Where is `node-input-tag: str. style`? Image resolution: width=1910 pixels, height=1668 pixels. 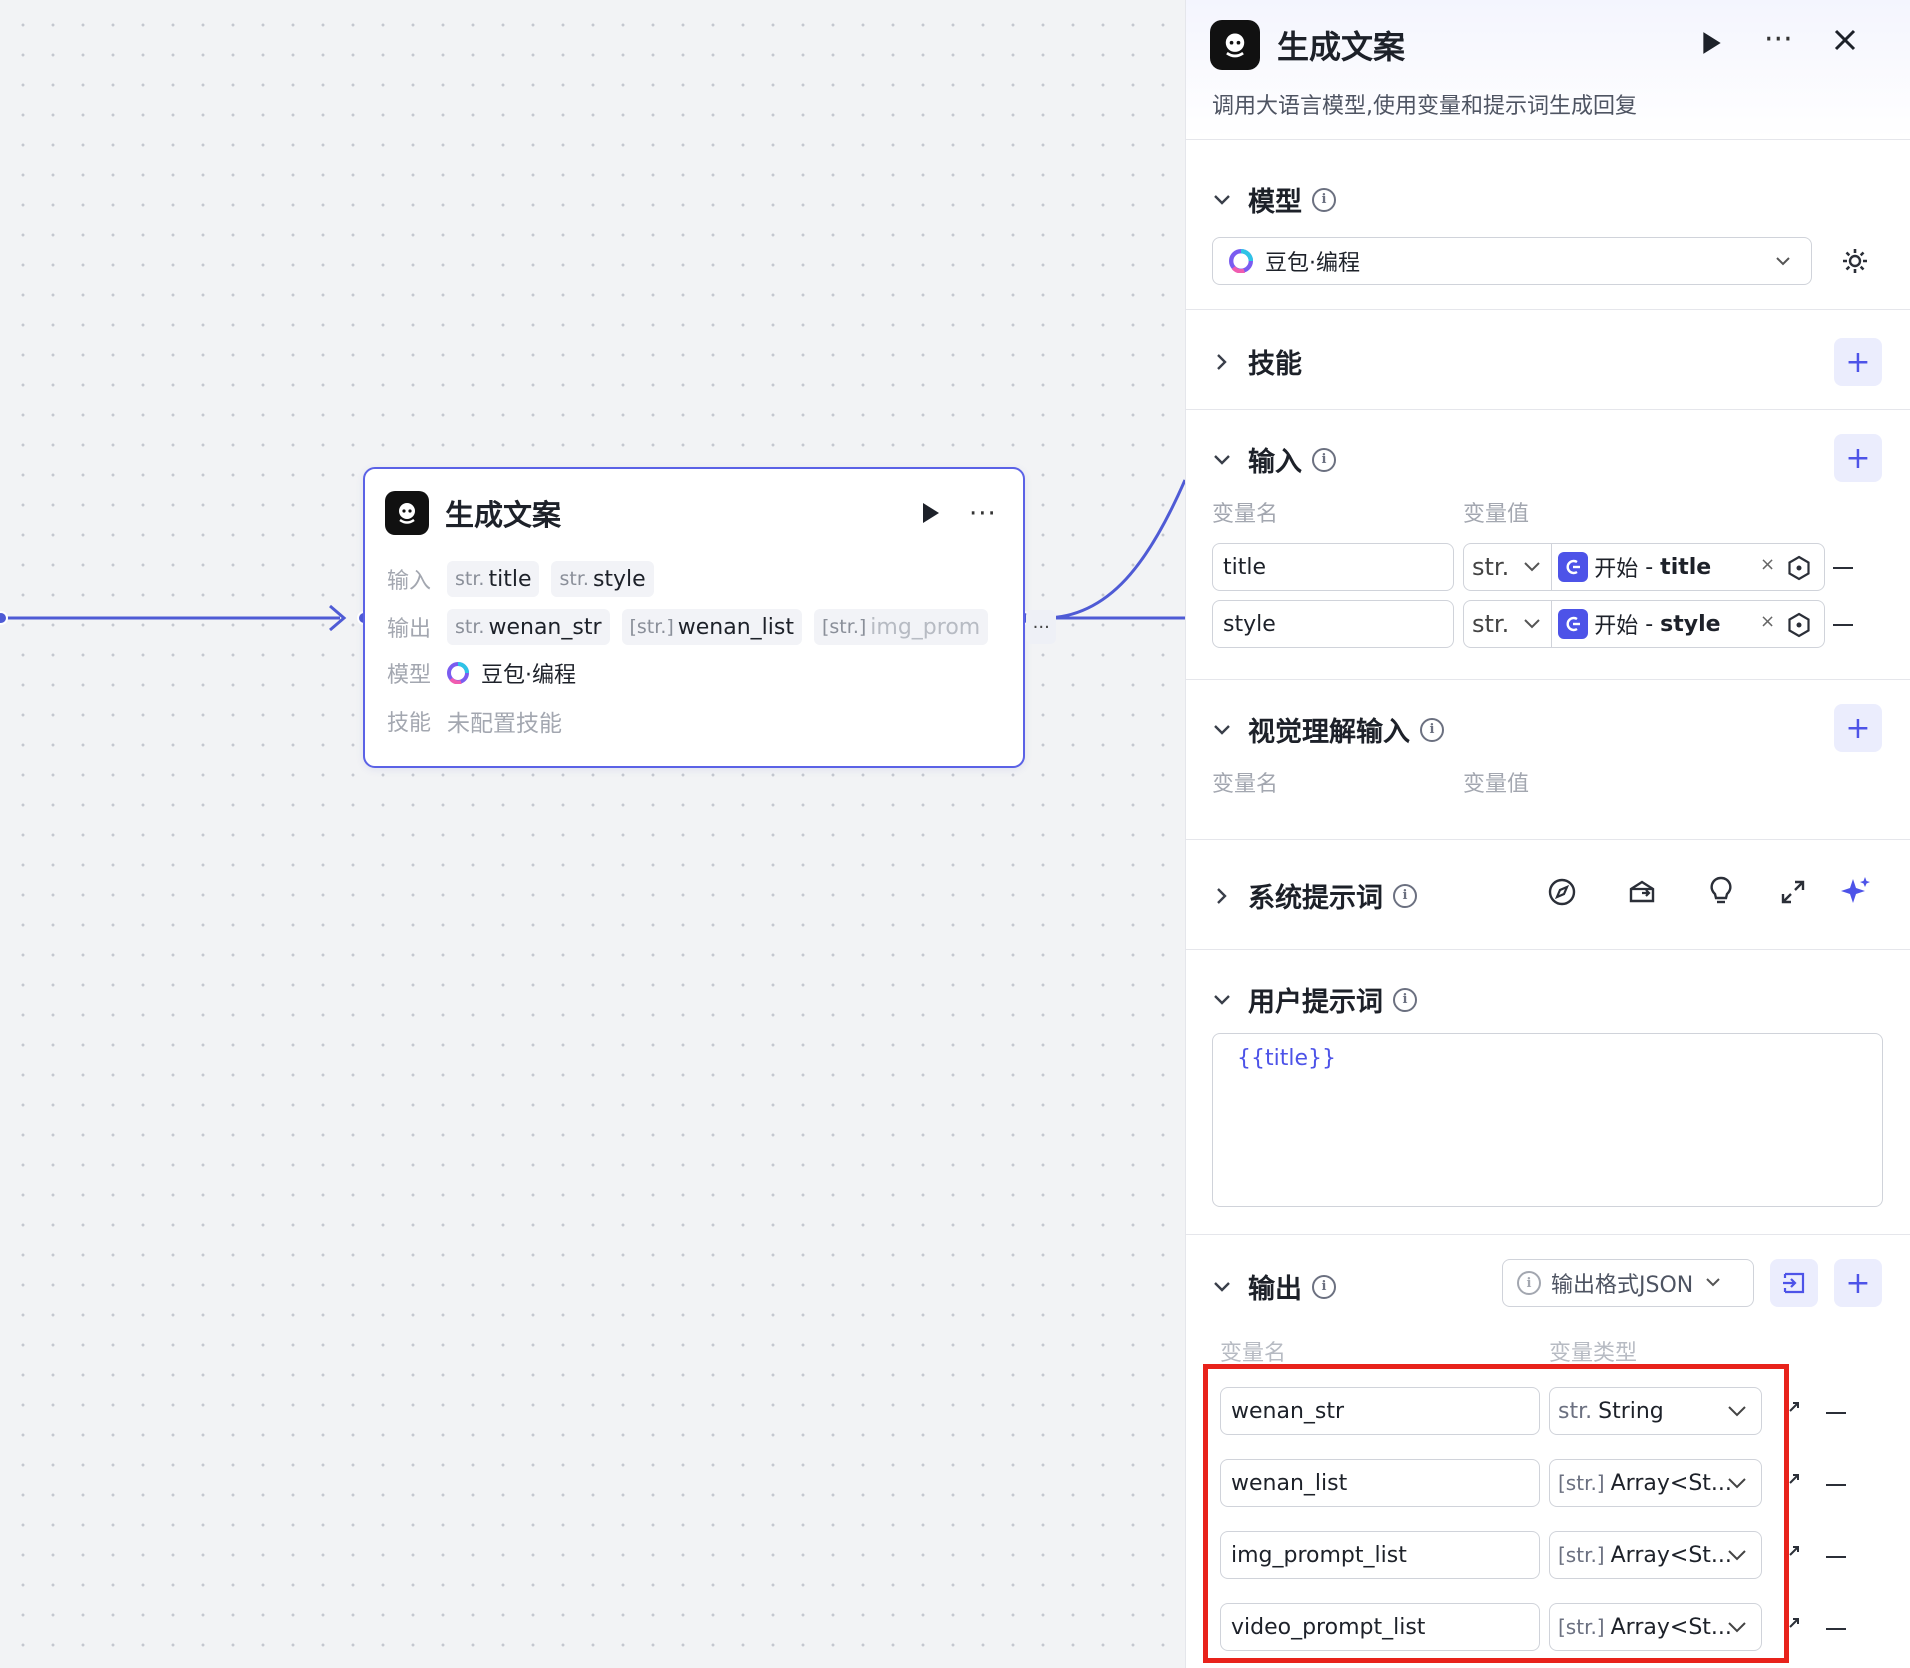
node-input-tag: str. style is located at coordinates (602, 579).